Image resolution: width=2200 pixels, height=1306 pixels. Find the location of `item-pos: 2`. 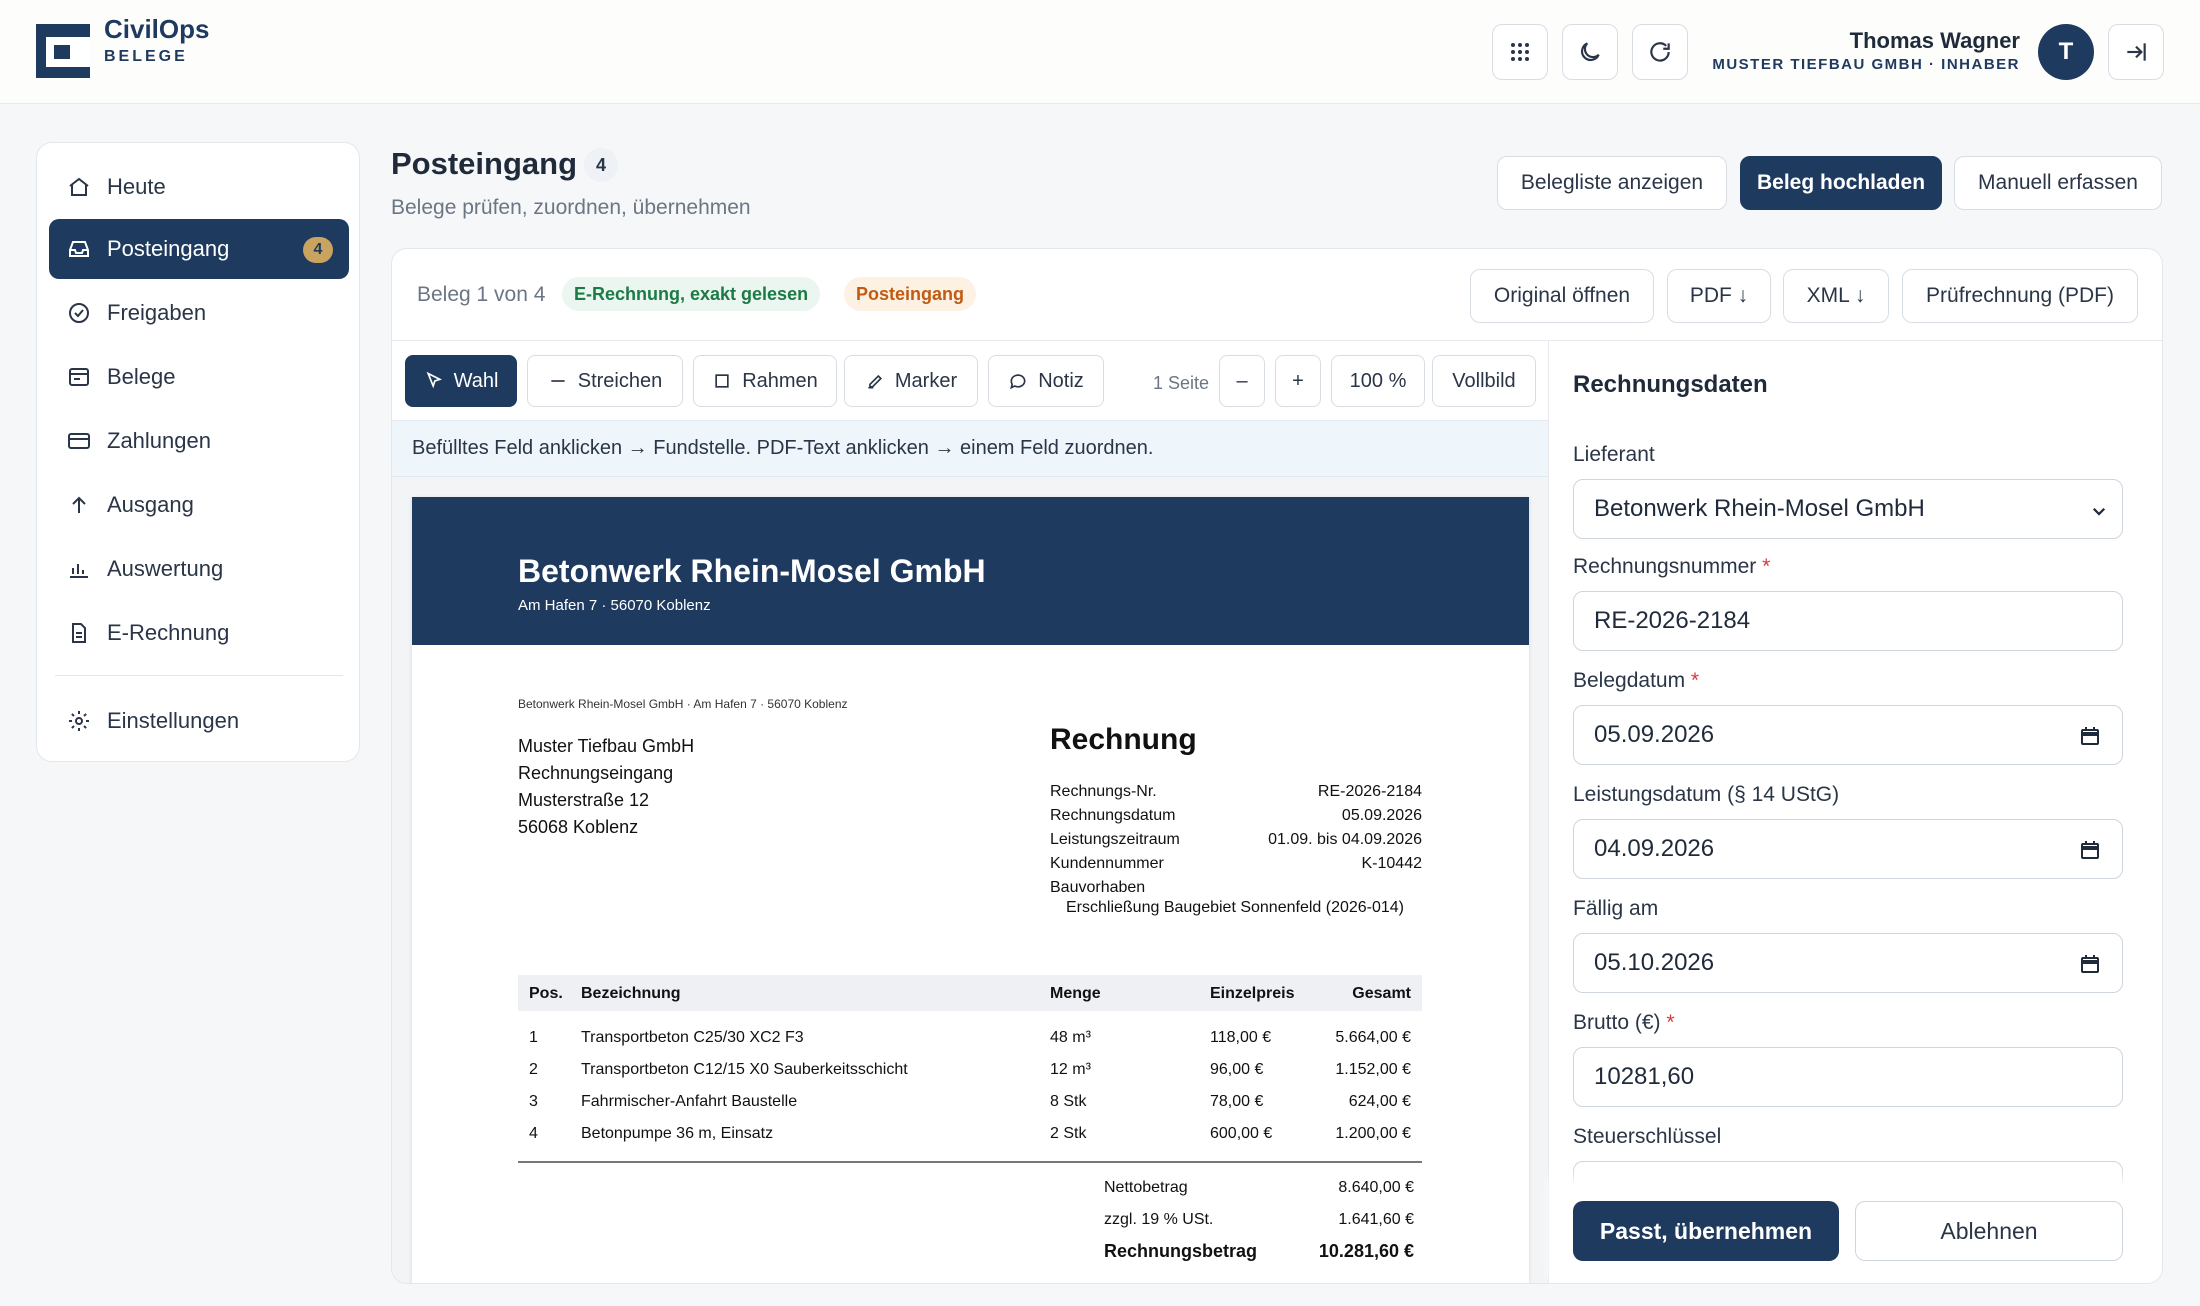

item-pos: 2 is located at coordinates (533, 1070).